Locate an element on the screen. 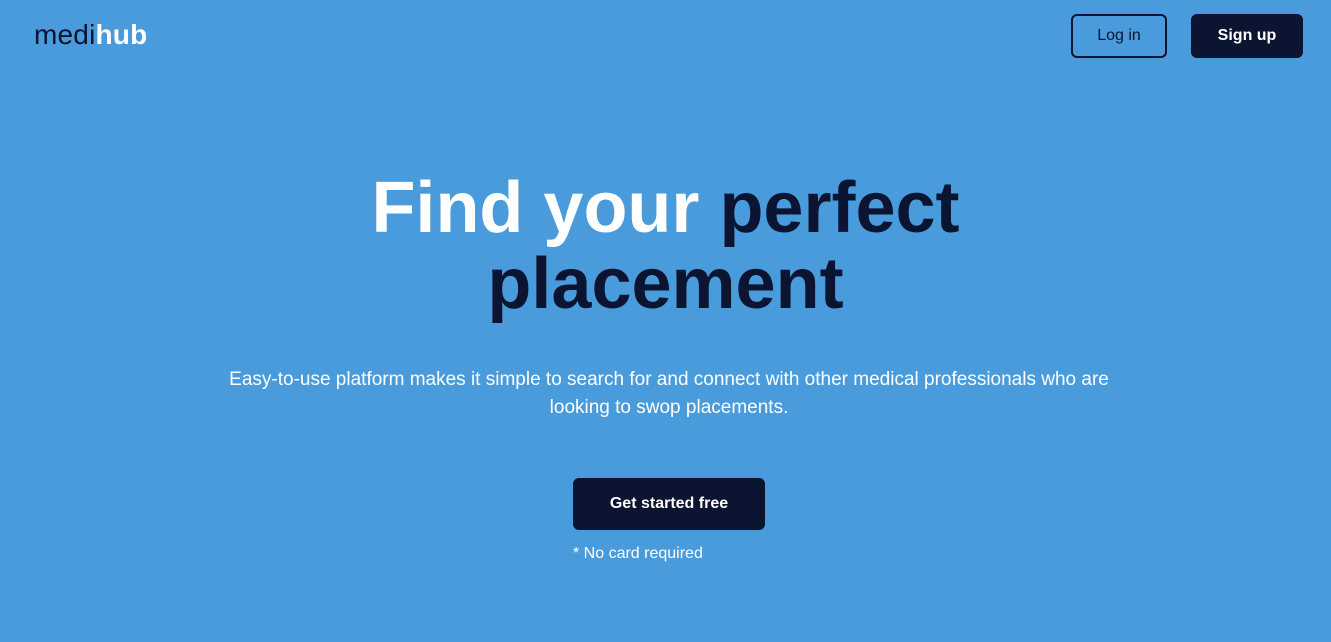 The width and height of the screenshot is (1331, 642). logo: medihub is located at coordinates (90, 35).